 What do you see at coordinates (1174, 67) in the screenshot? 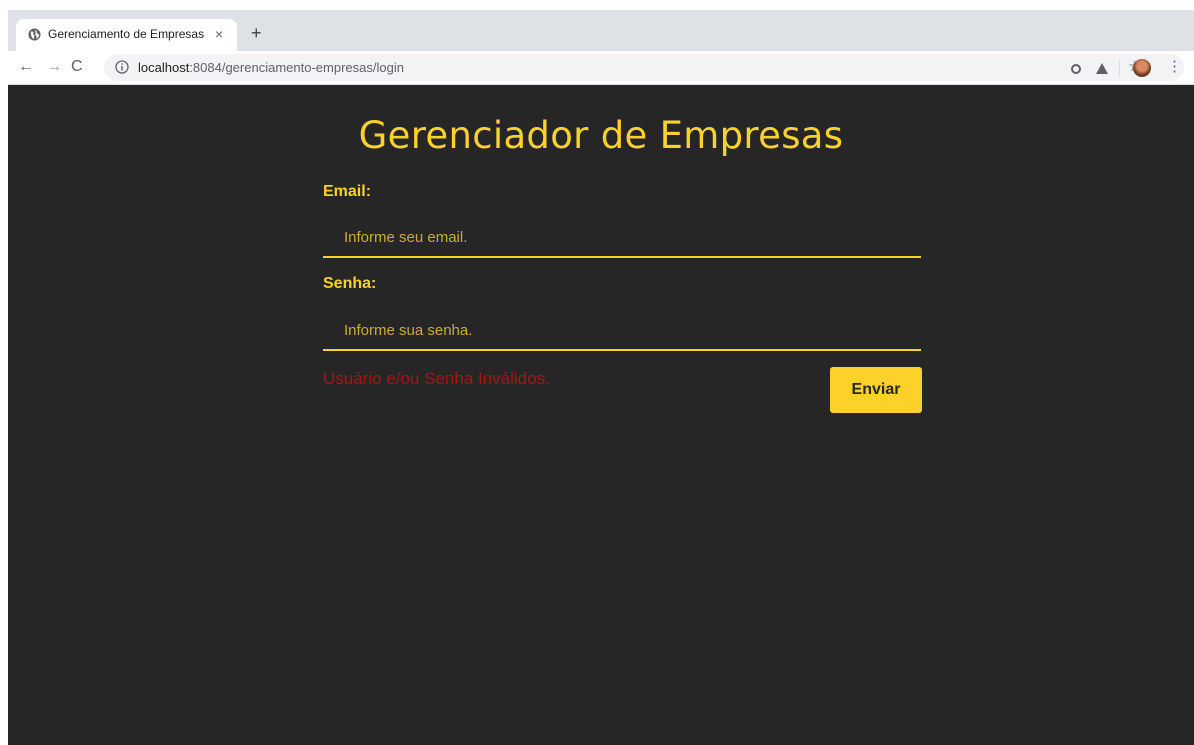
I see `menu-dots-icon: ⋮` at bounding box center [1174, 67].